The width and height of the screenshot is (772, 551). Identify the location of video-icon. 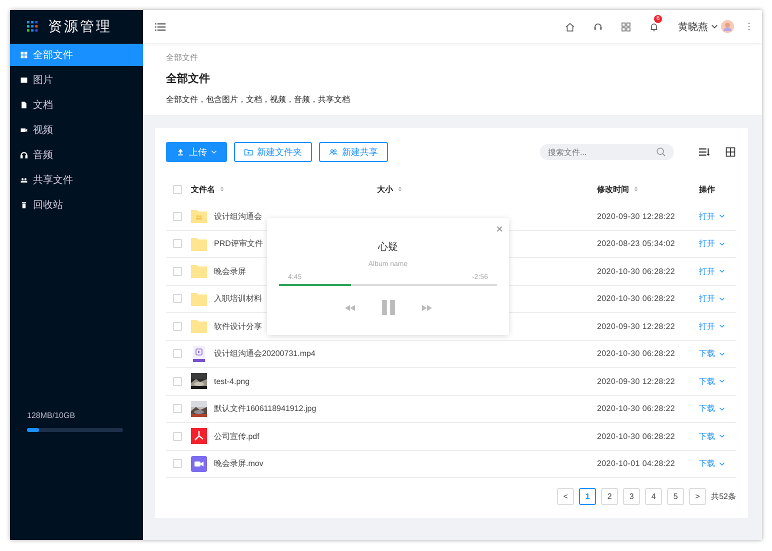
(24, 130).